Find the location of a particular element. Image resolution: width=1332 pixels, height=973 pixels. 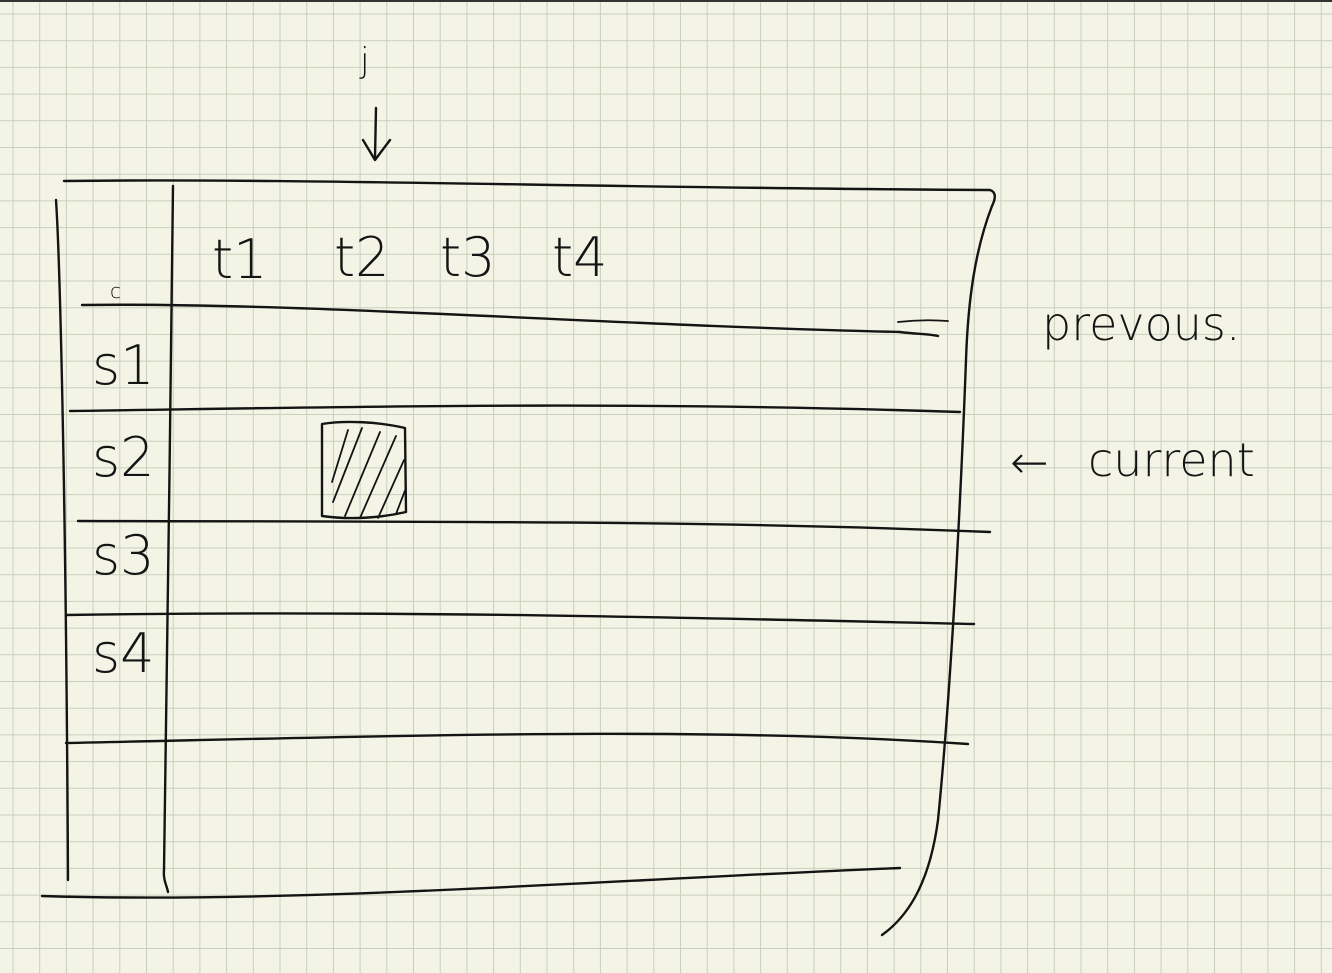

current-annotation: current is located at coordinates (1171, 460).